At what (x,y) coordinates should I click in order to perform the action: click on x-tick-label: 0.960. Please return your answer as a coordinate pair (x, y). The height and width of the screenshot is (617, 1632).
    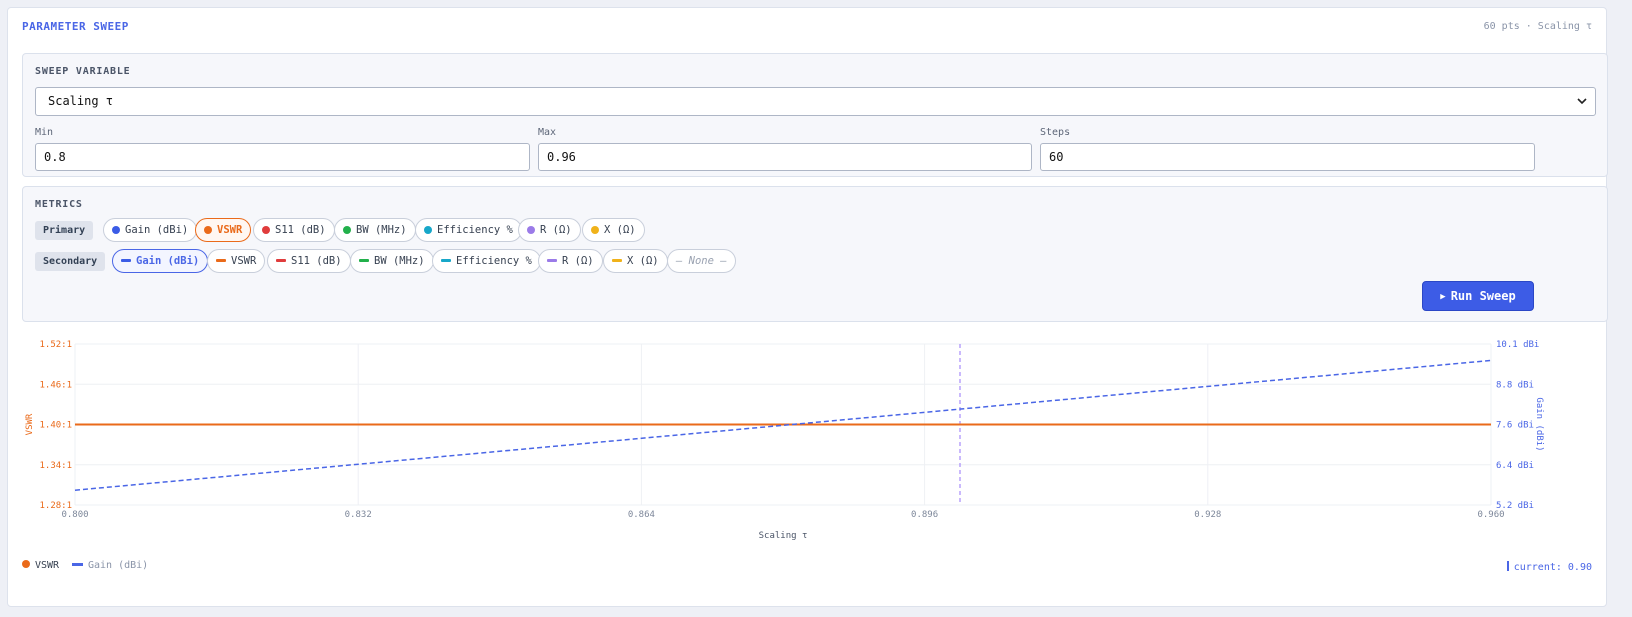
    Looking at the image, I should click on (1490, 515).